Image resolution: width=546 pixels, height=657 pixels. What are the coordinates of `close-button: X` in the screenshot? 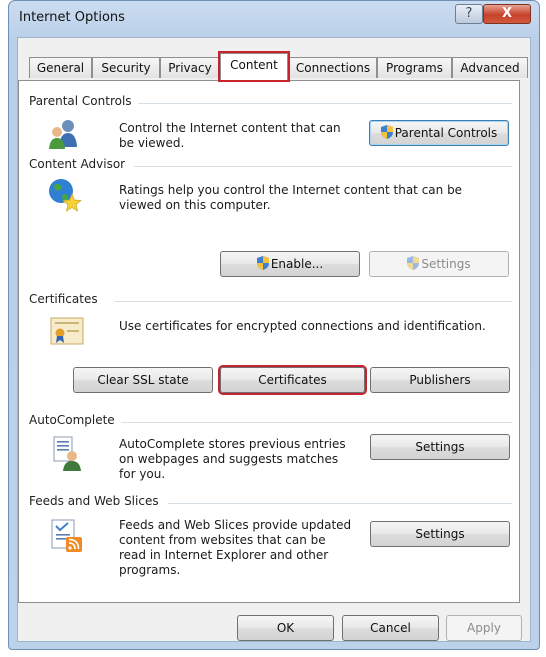 It's located at (507, 14).